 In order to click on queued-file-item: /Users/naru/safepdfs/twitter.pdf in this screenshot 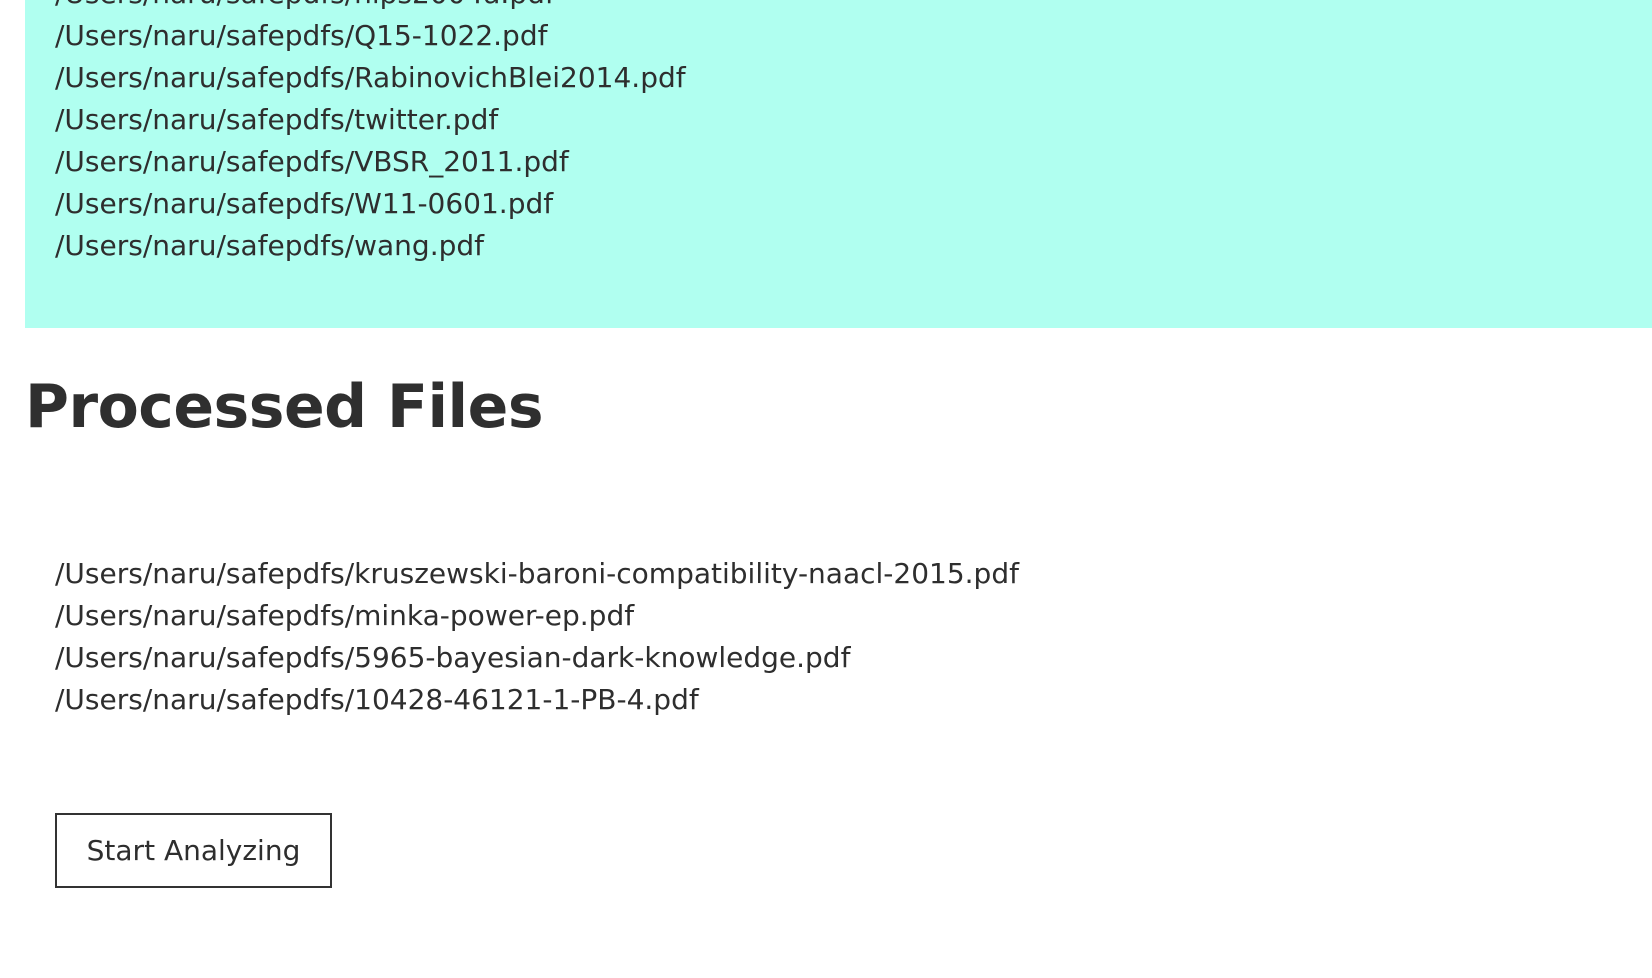, I will do `click(277, 119)`.